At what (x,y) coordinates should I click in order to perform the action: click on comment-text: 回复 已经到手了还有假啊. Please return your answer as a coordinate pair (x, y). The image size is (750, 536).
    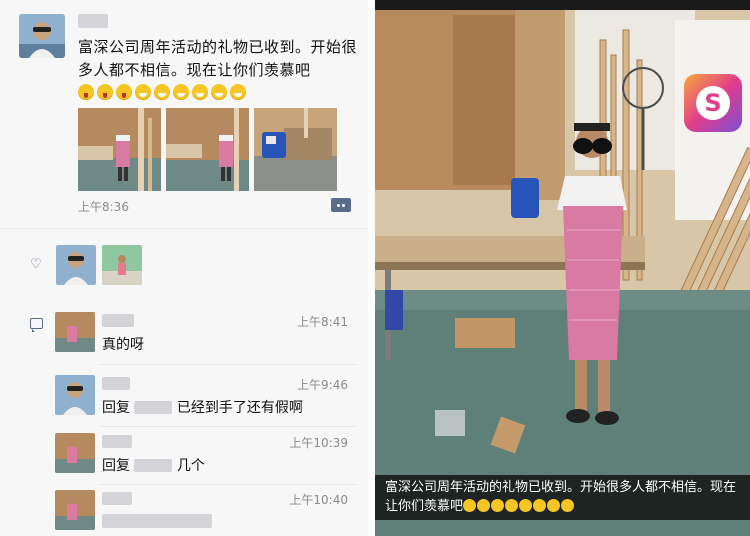
    Looking at the image, I should click on (202, 407).